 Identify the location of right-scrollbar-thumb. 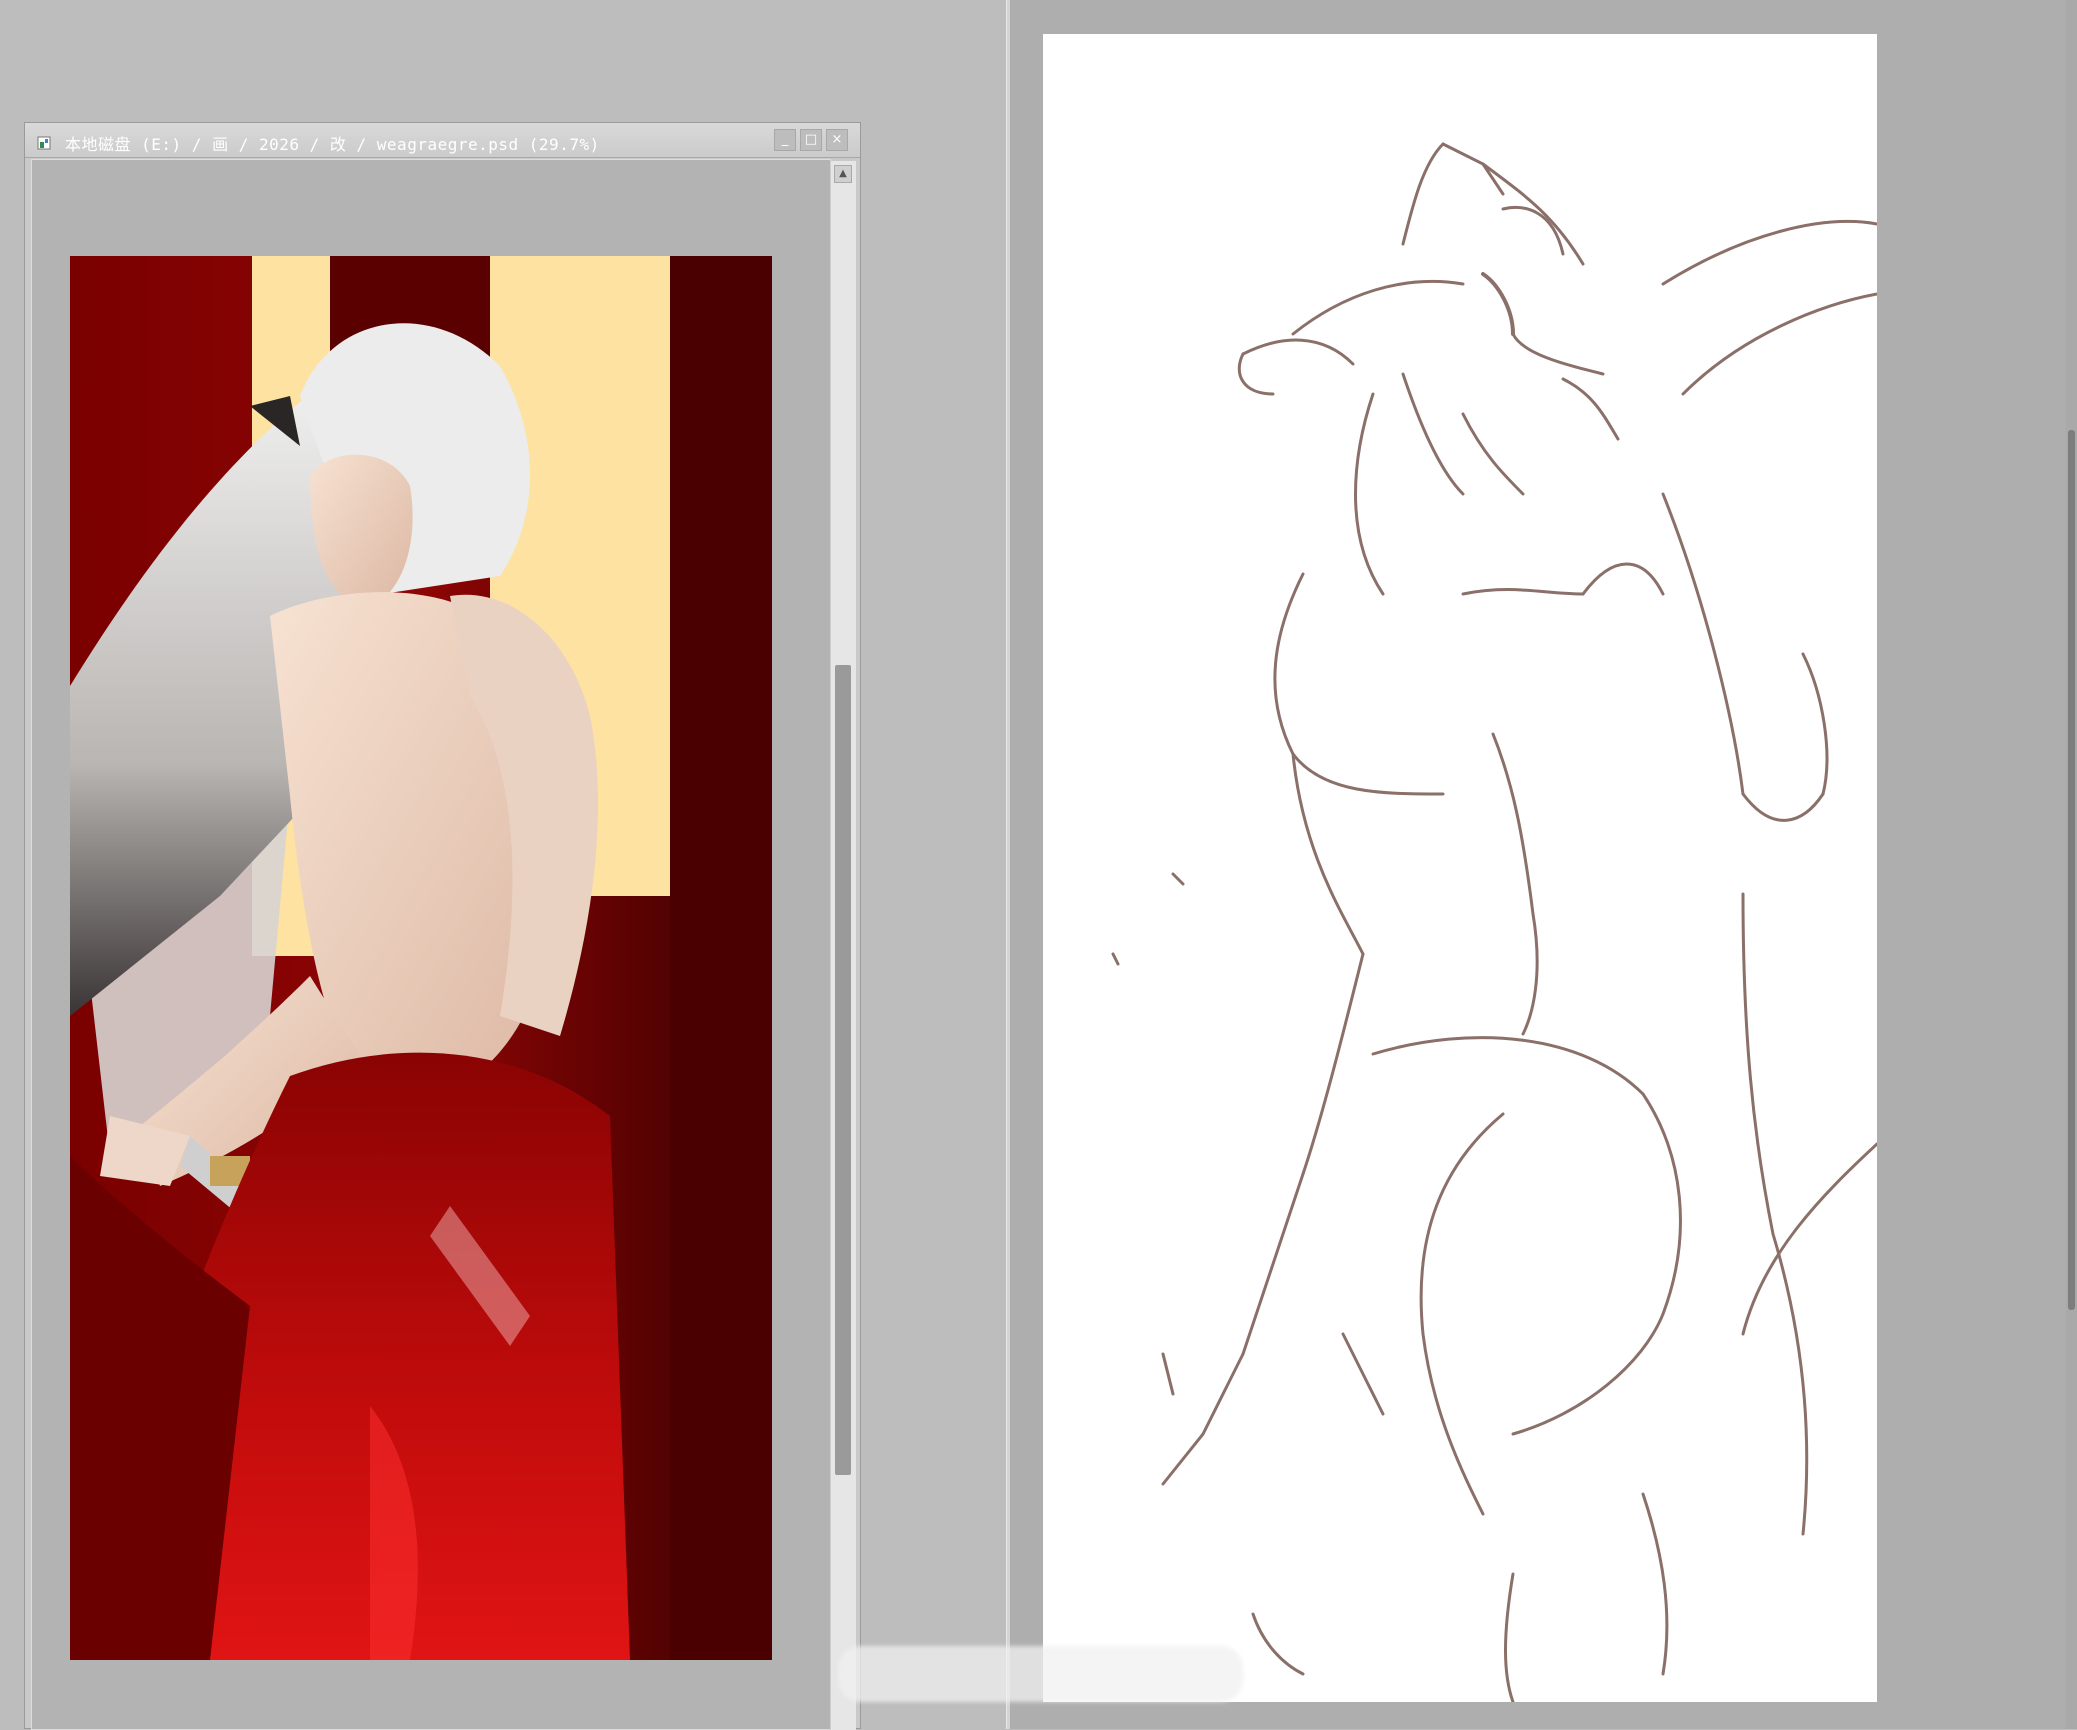
(2071, 870).